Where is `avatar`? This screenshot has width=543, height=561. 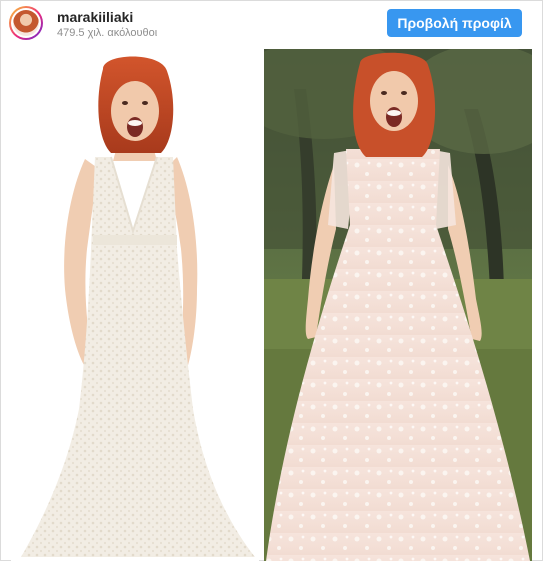
avatar is located at coordinates (26, 23).